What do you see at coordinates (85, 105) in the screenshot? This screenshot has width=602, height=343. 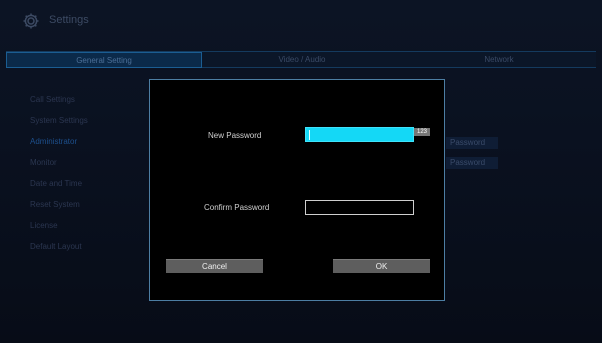 I see `sidebar-item-call-settings: Call Settings` at bounding box center [85, 105].